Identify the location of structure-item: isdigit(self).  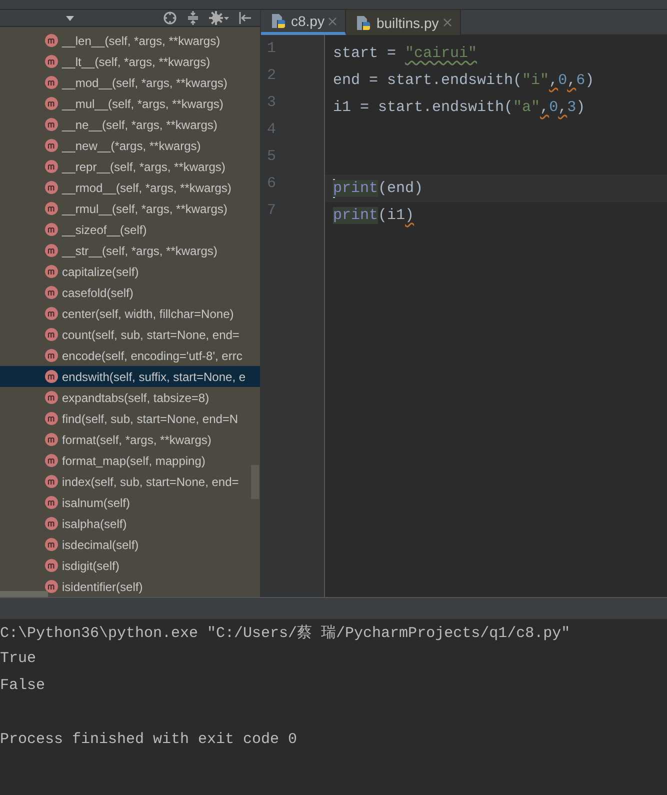
(130, 565).